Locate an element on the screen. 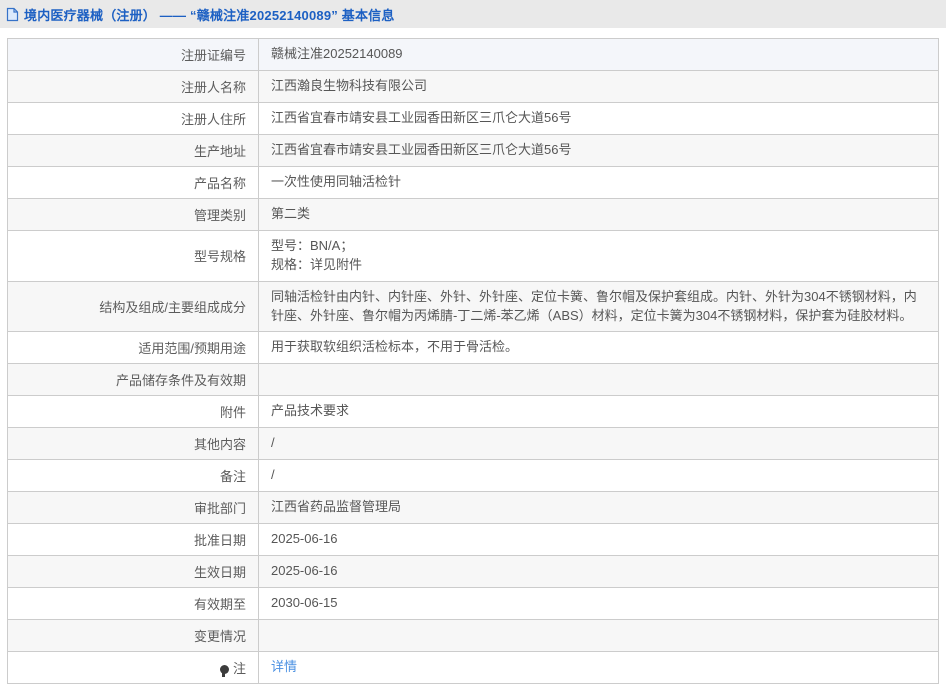 The image size is (946, 684). row-label-text: 备注 is located at coordinates (232, 477).